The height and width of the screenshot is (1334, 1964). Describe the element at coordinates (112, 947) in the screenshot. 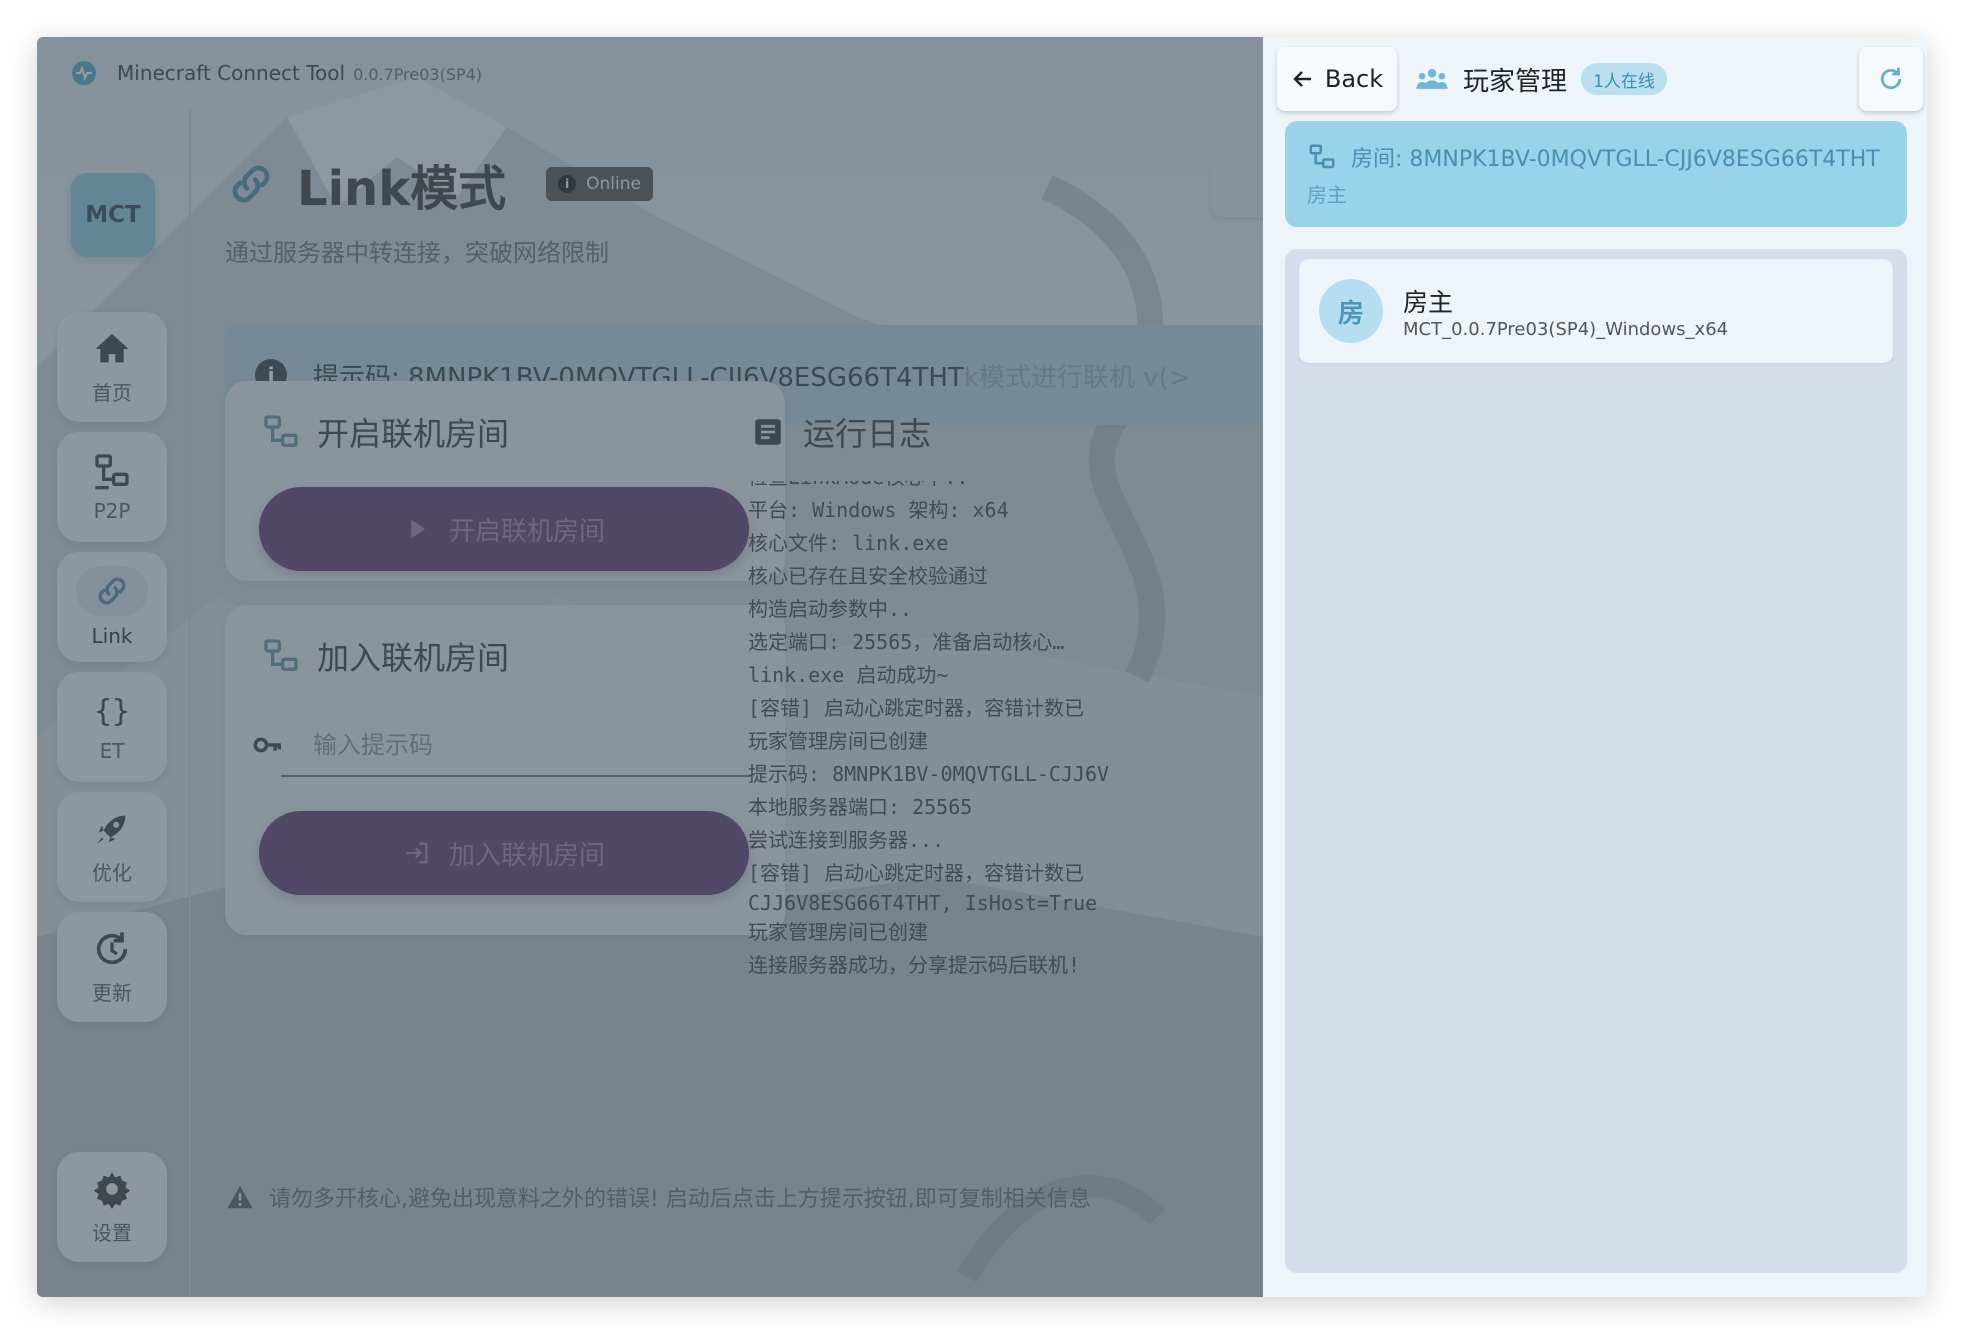

I see `update-icon` at that location.